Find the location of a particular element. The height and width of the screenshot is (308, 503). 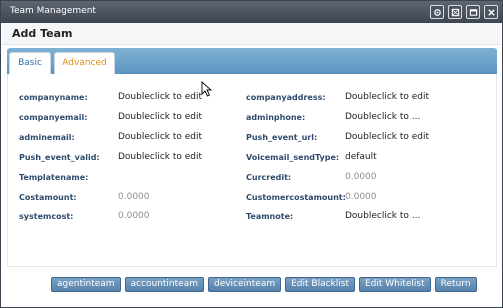

deviceinteam-button: deviceinteam is located at coordinates (244, 284).